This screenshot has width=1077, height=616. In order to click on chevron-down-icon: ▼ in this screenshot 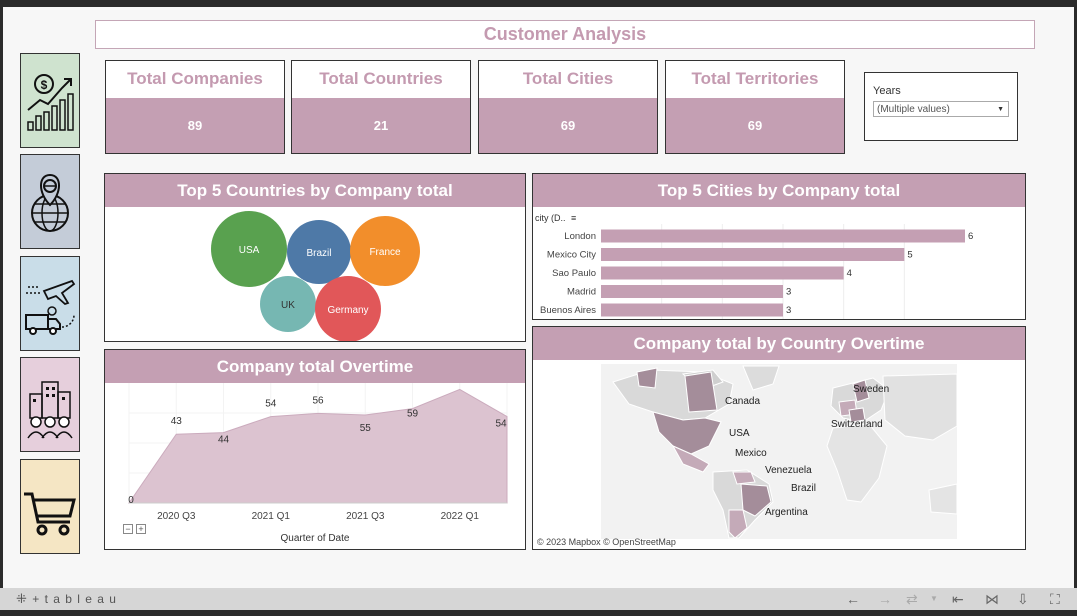, I will do `click(1000, 109)`.